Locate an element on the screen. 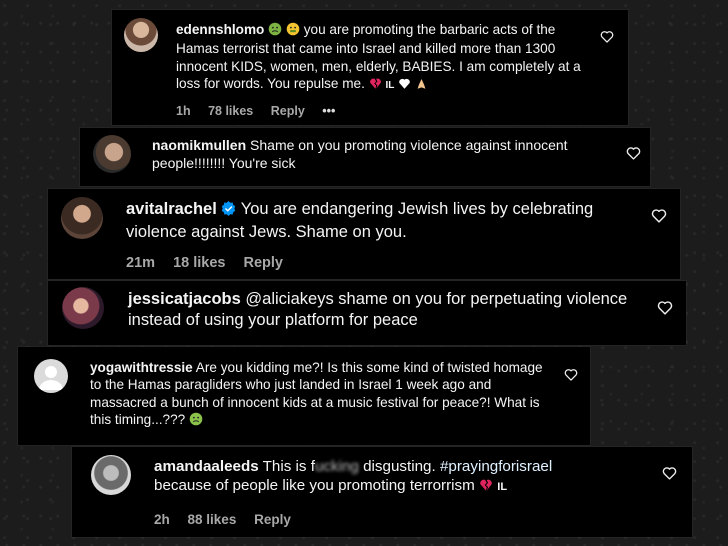 This screenshot has width=728, height=546. comment-meta: 21m 18 likes Reply is located at coordinates (211, 263).